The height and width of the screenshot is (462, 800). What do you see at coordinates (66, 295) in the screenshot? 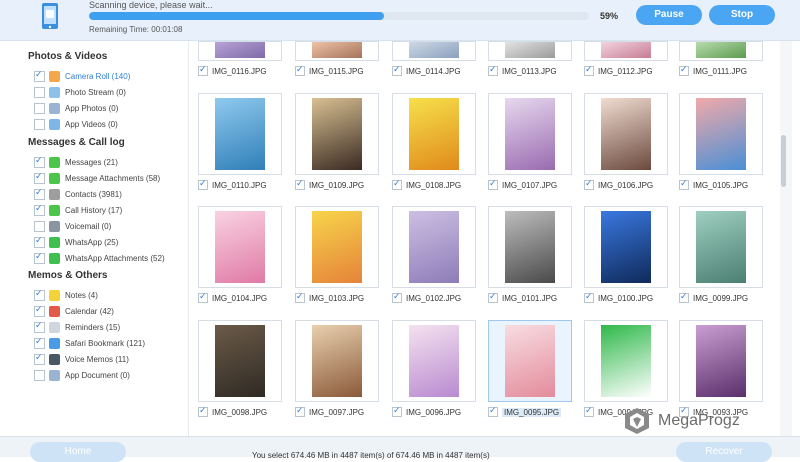
I see `sidebar-item: Notes (4)` at bounding box center [66, 295].